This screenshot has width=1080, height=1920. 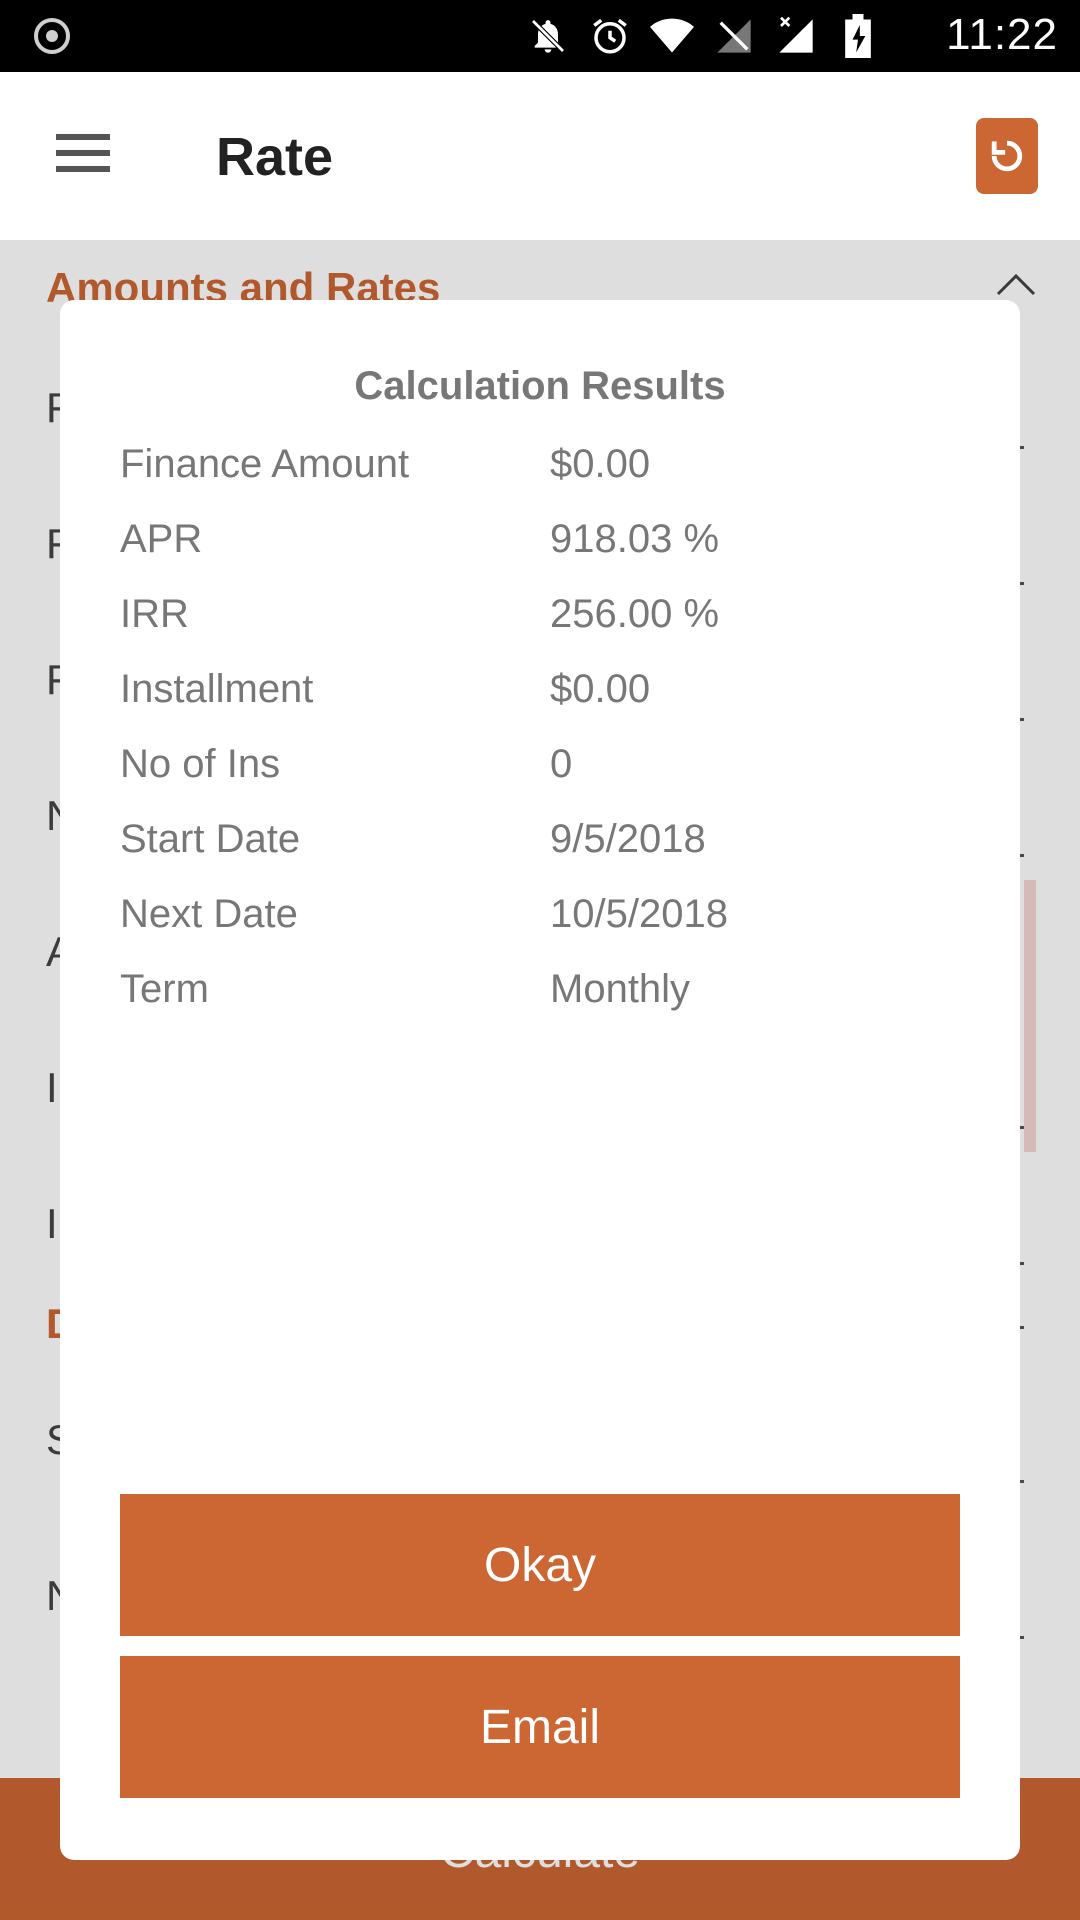 I want to click on result-value: Monthly, so click(x=620, y=989).